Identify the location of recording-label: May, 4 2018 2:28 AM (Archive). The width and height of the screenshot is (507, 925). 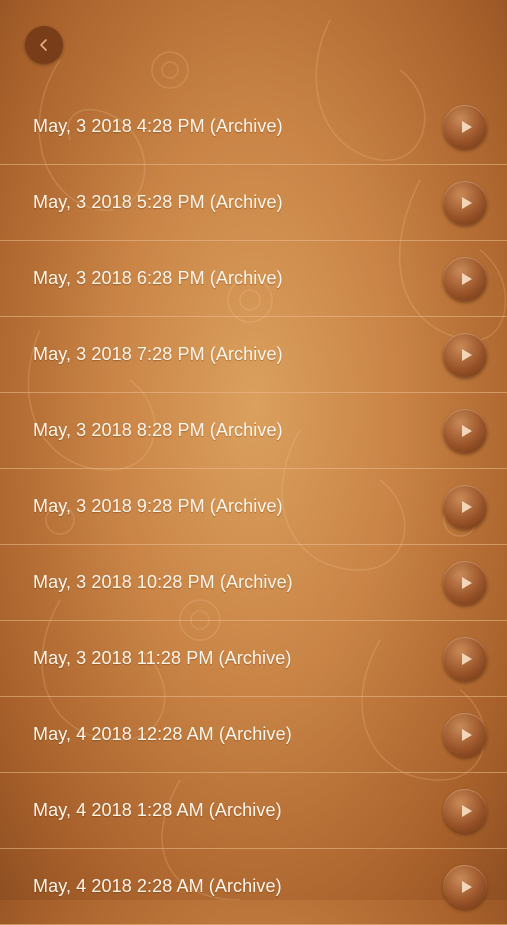
(157, 886).